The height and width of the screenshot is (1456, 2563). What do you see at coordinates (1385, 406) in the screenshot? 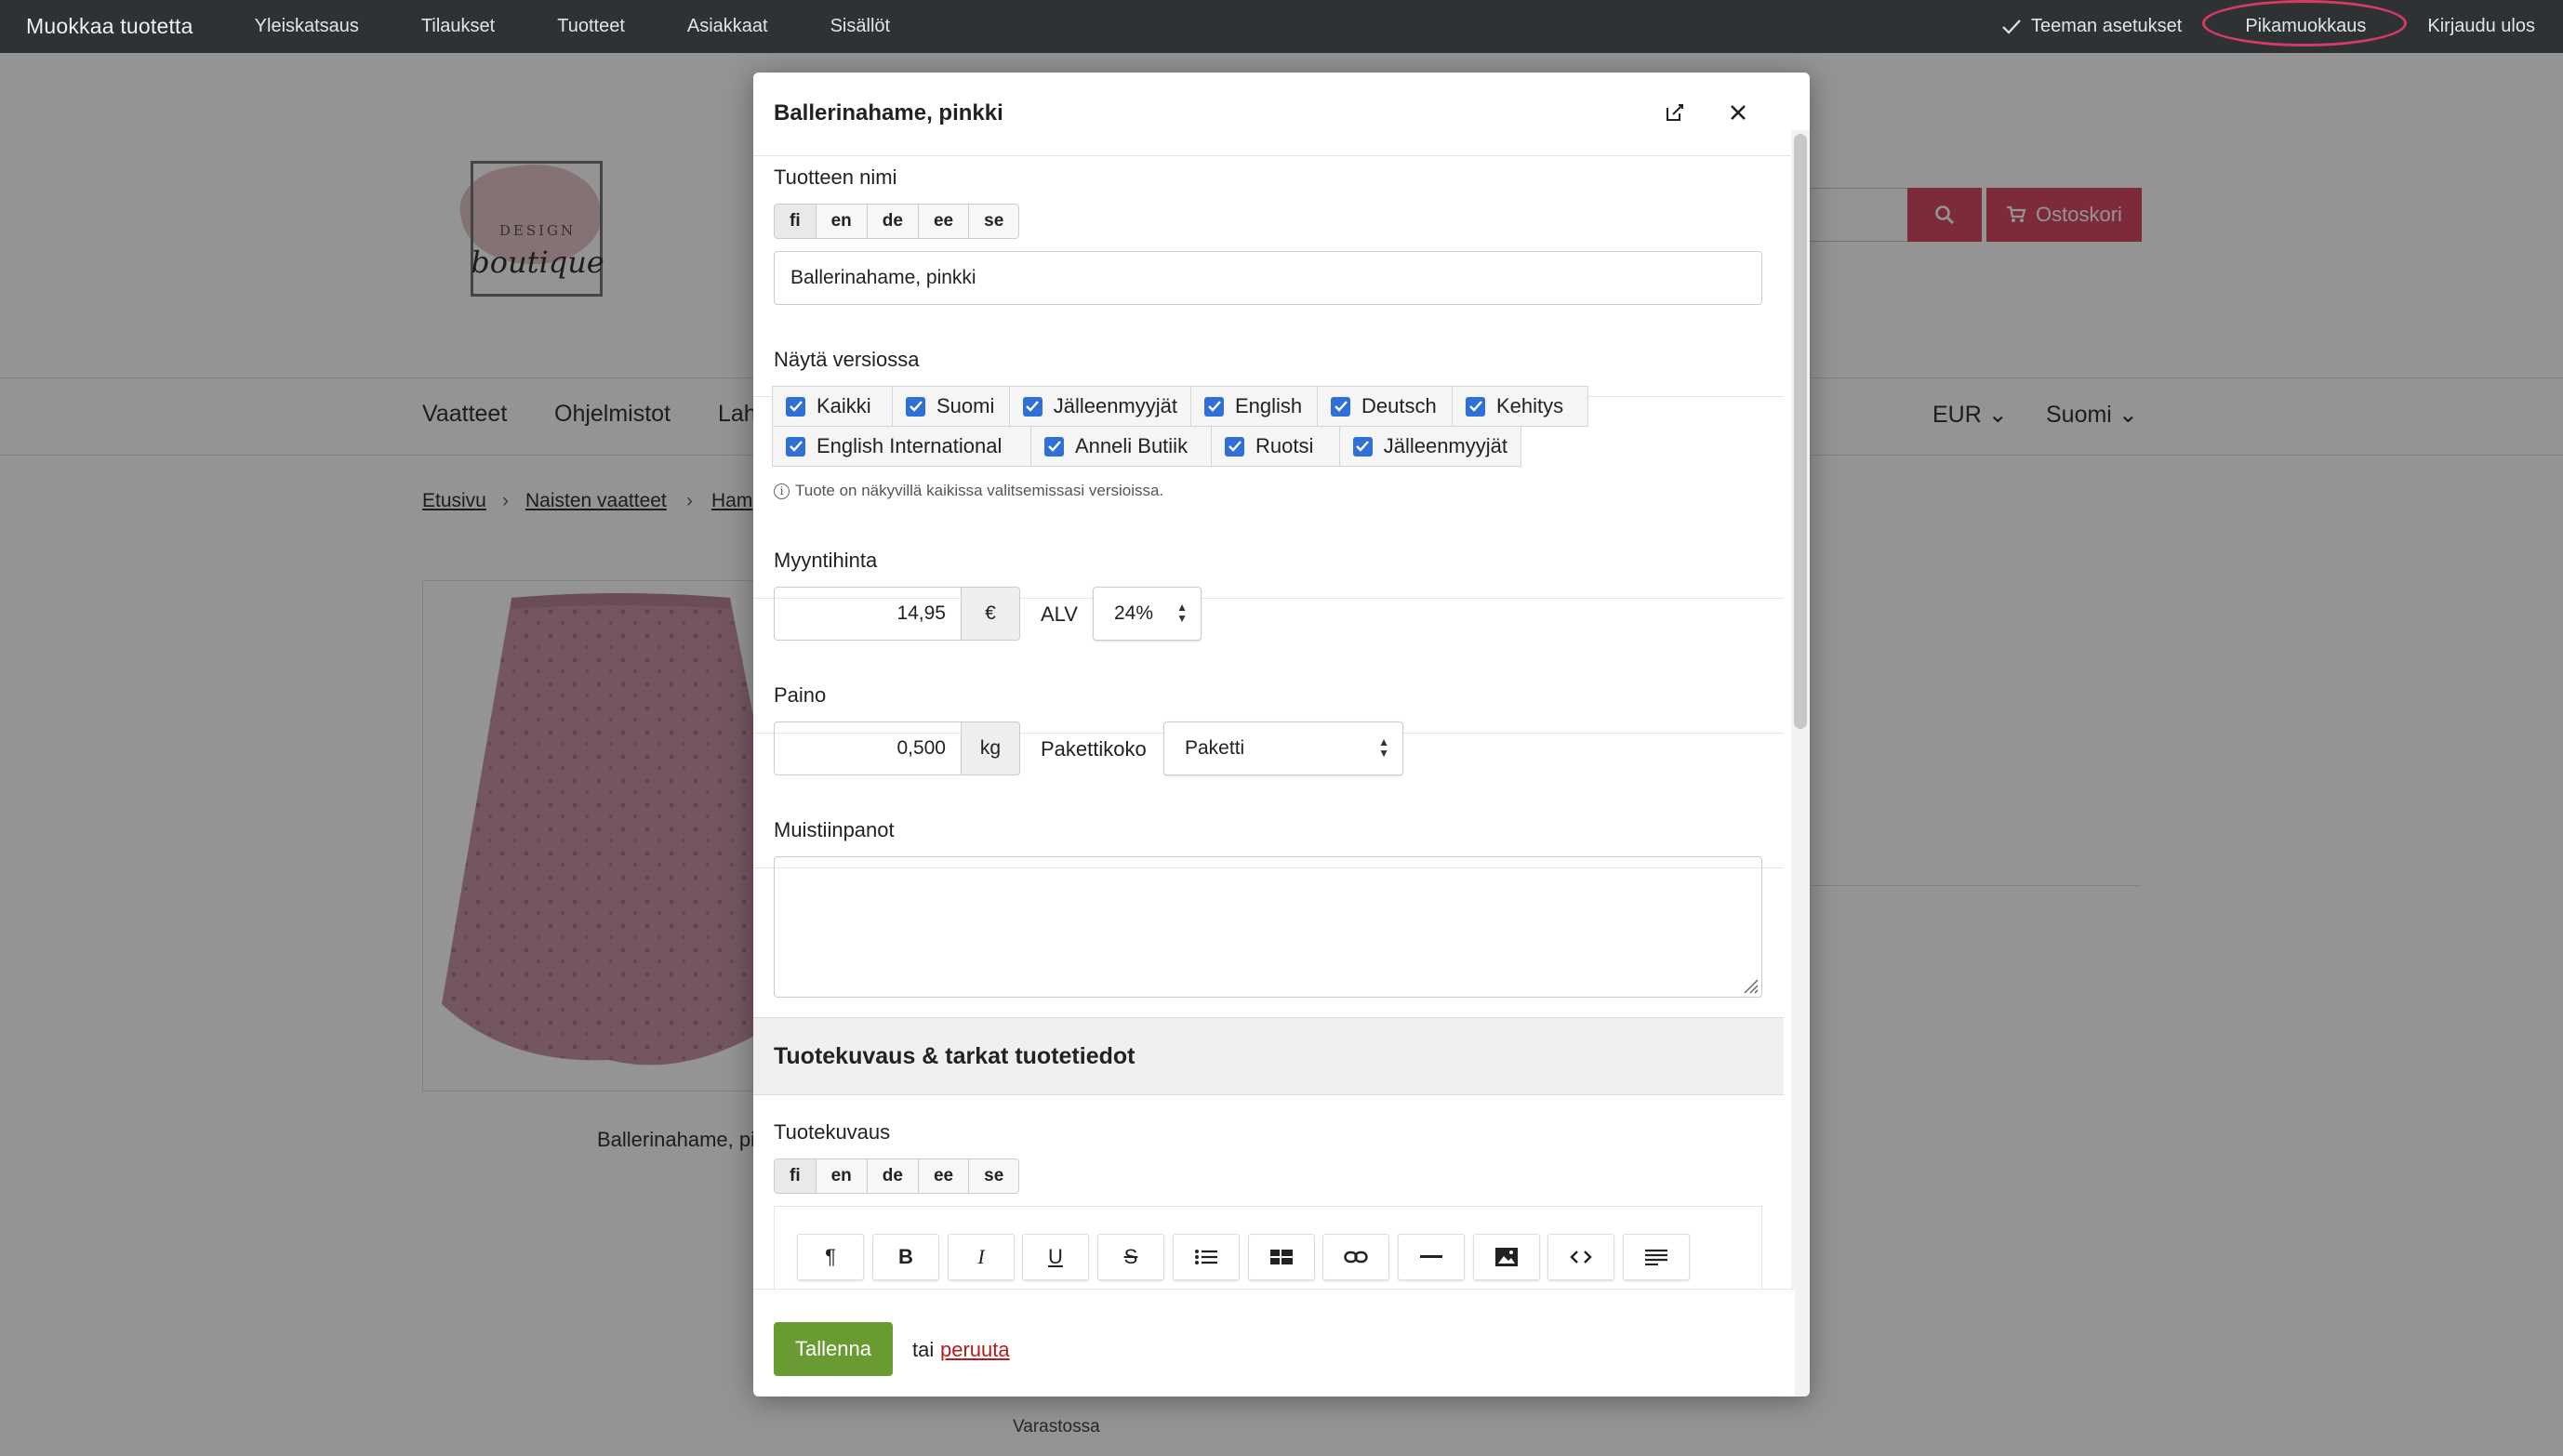
I see `version-checkbox-deutsch: Deutsch` at bounding box center [1385, 406].